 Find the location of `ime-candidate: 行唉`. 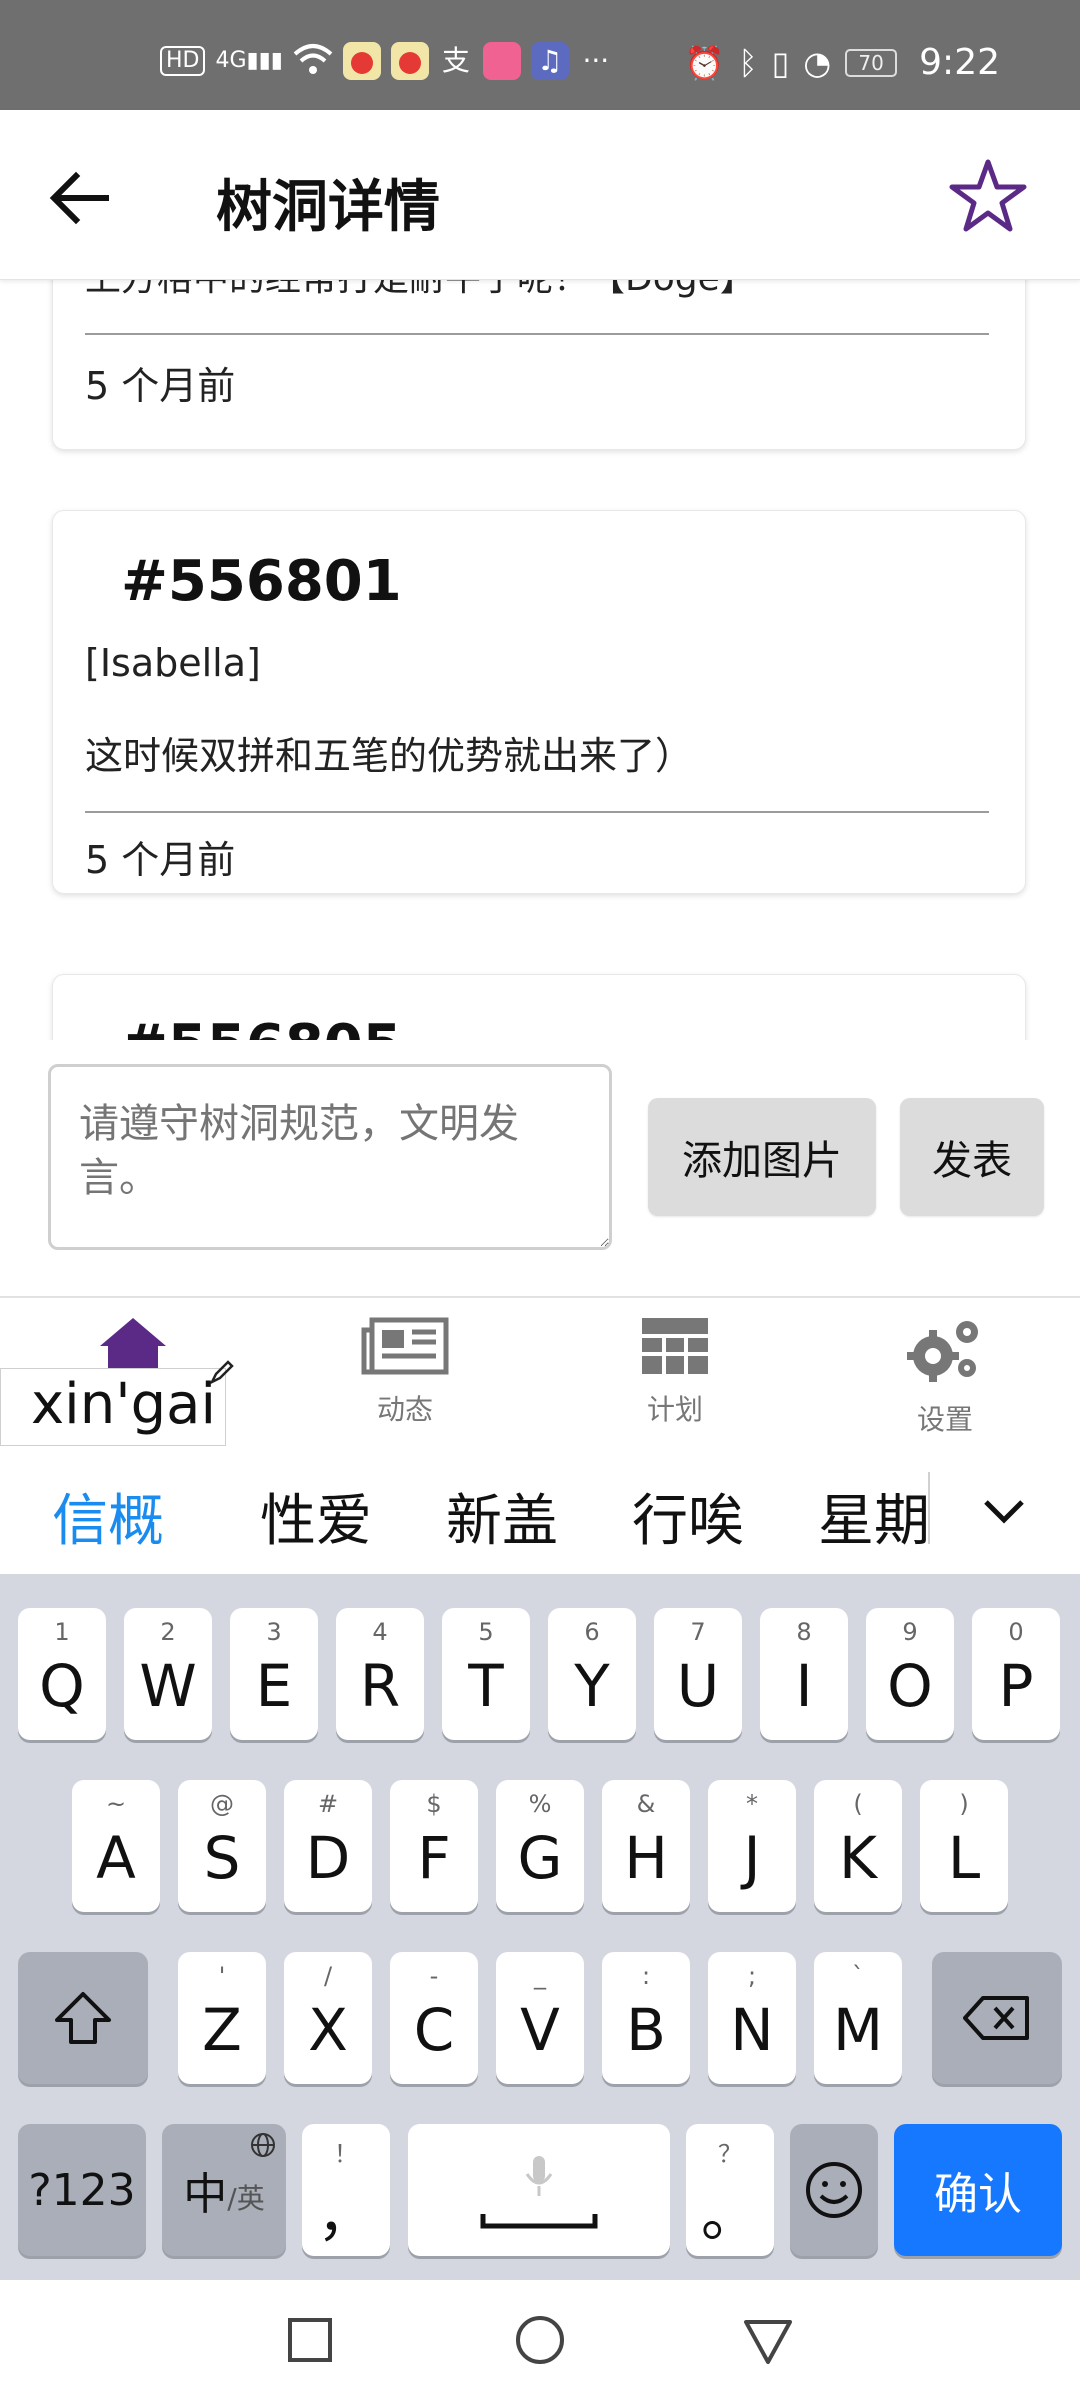

ime-candidate: 行唉 is located at coordinates (688, 1516).